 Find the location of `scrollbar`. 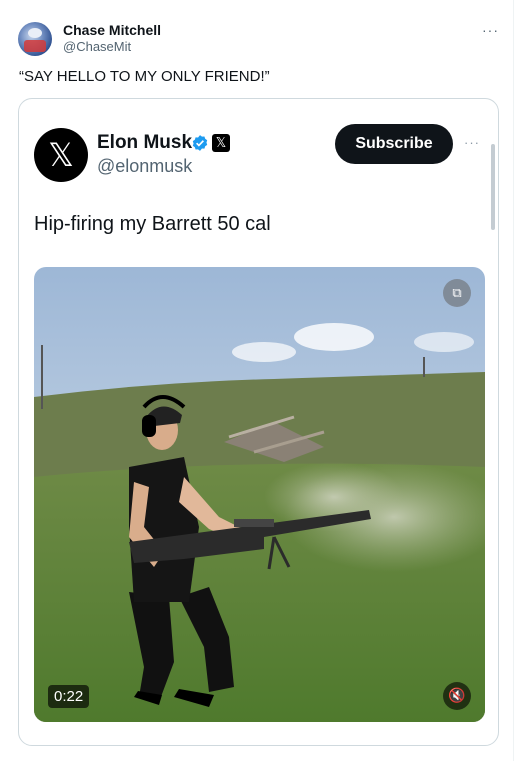

scrollbar is located at coordinates (493, 187).